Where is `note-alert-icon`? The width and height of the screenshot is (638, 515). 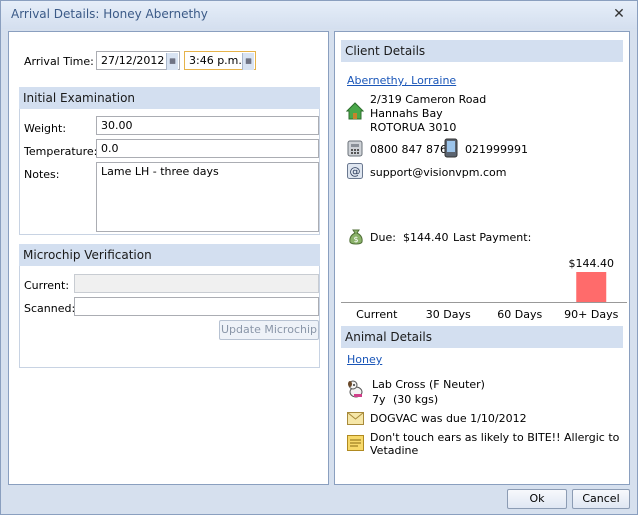
note-alert-icon is located at coordinates (355, 443).